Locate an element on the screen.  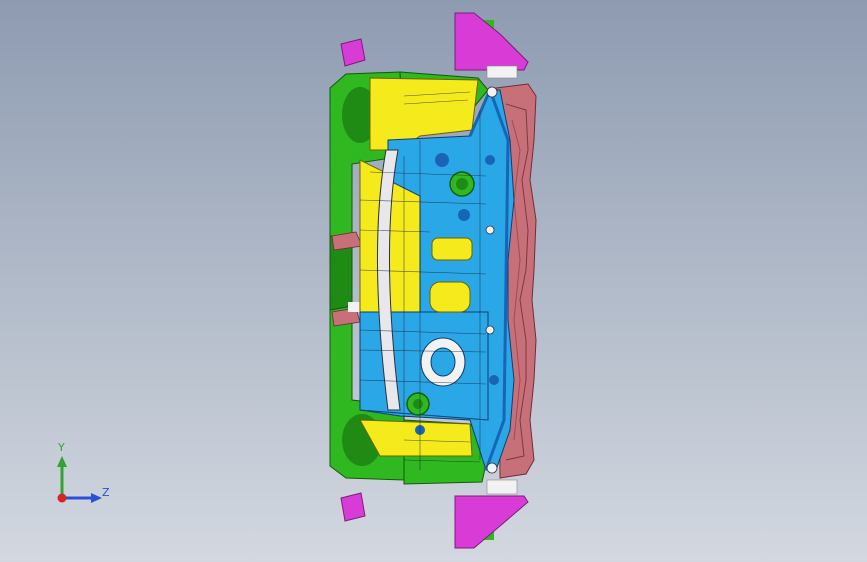
magenta-block-bottom-left is located at coordinates (353, 507).